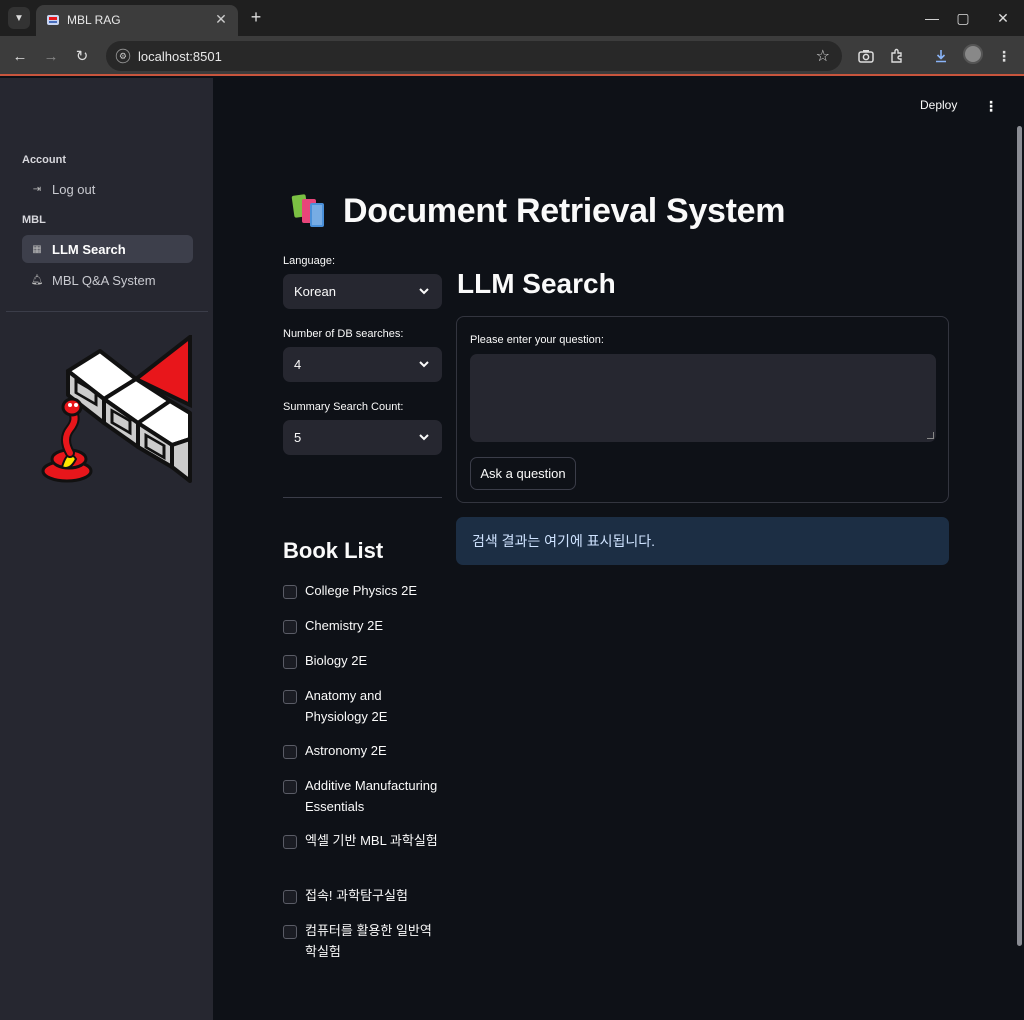 Image resolution: width=1024 pixels, height=1020 pixels. What do you see at coordinates (107, 189) in the screenshot?
I see `logout-link: ⇥ Log out` at bounding box center [107, 189].